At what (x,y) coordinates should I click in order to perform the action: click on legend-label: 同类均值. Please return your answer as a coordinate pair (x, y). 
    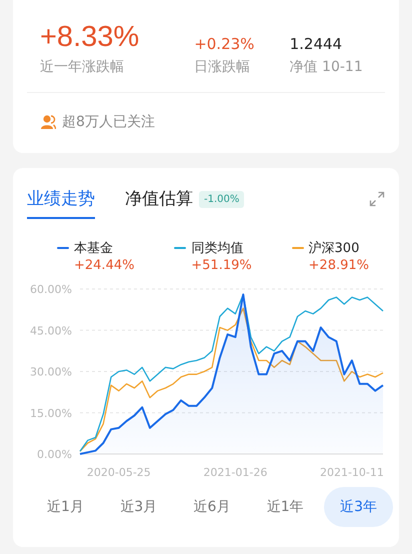
    Looking at the image, I should click on (217, 248).